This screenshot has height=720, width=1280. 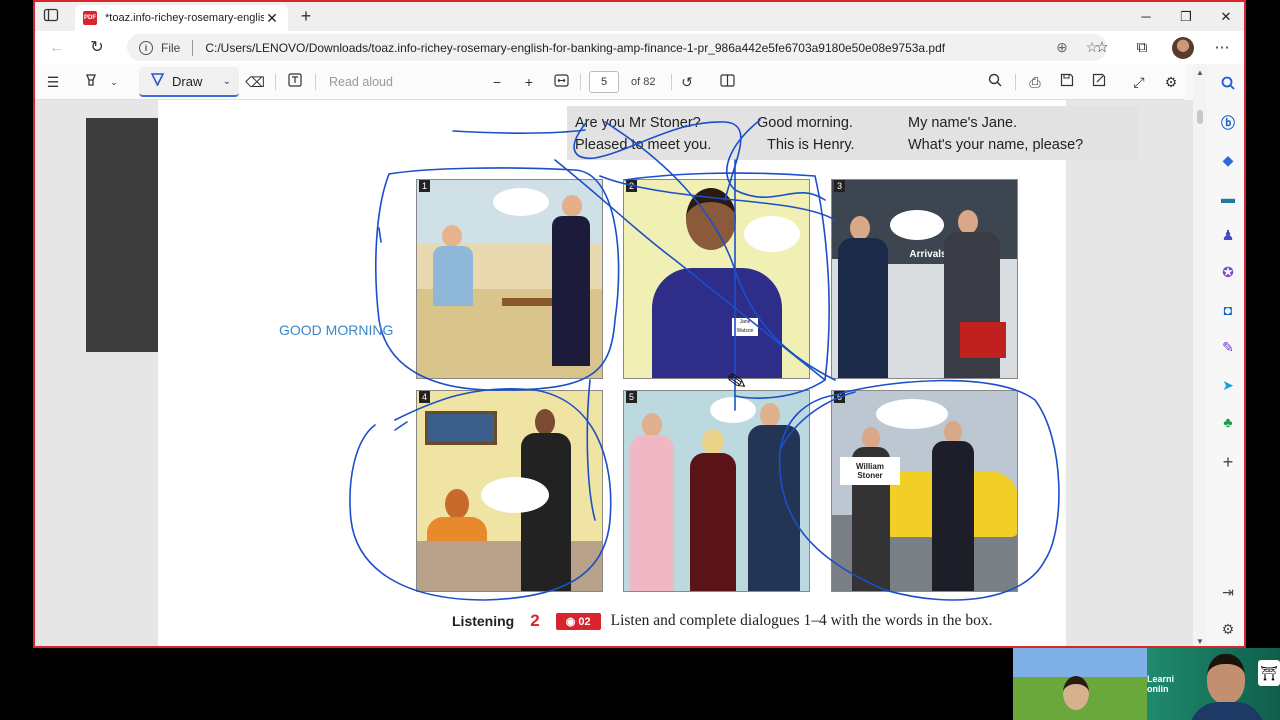 What do you see at coordinates (497, 82) in the screenshot?
I see `zoom-out-icon: −` at bounding box center [497, 82].